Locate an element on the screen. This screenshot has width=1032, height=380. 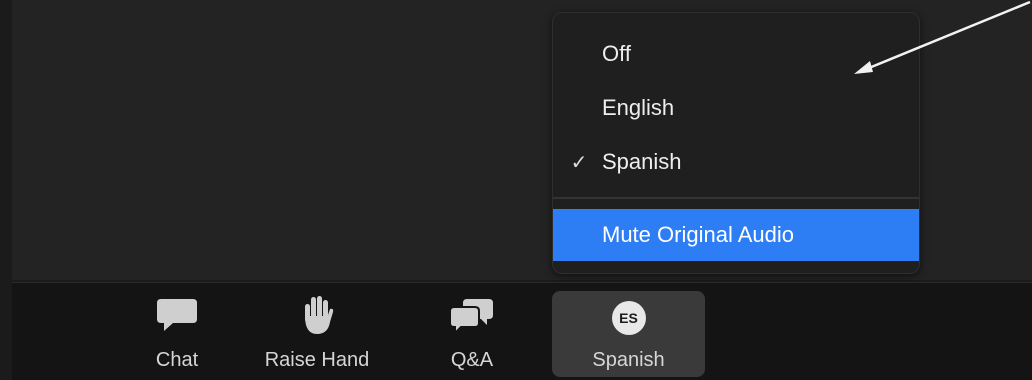
interpretation-button: ES Spanish is located at coordinates (628, 334).